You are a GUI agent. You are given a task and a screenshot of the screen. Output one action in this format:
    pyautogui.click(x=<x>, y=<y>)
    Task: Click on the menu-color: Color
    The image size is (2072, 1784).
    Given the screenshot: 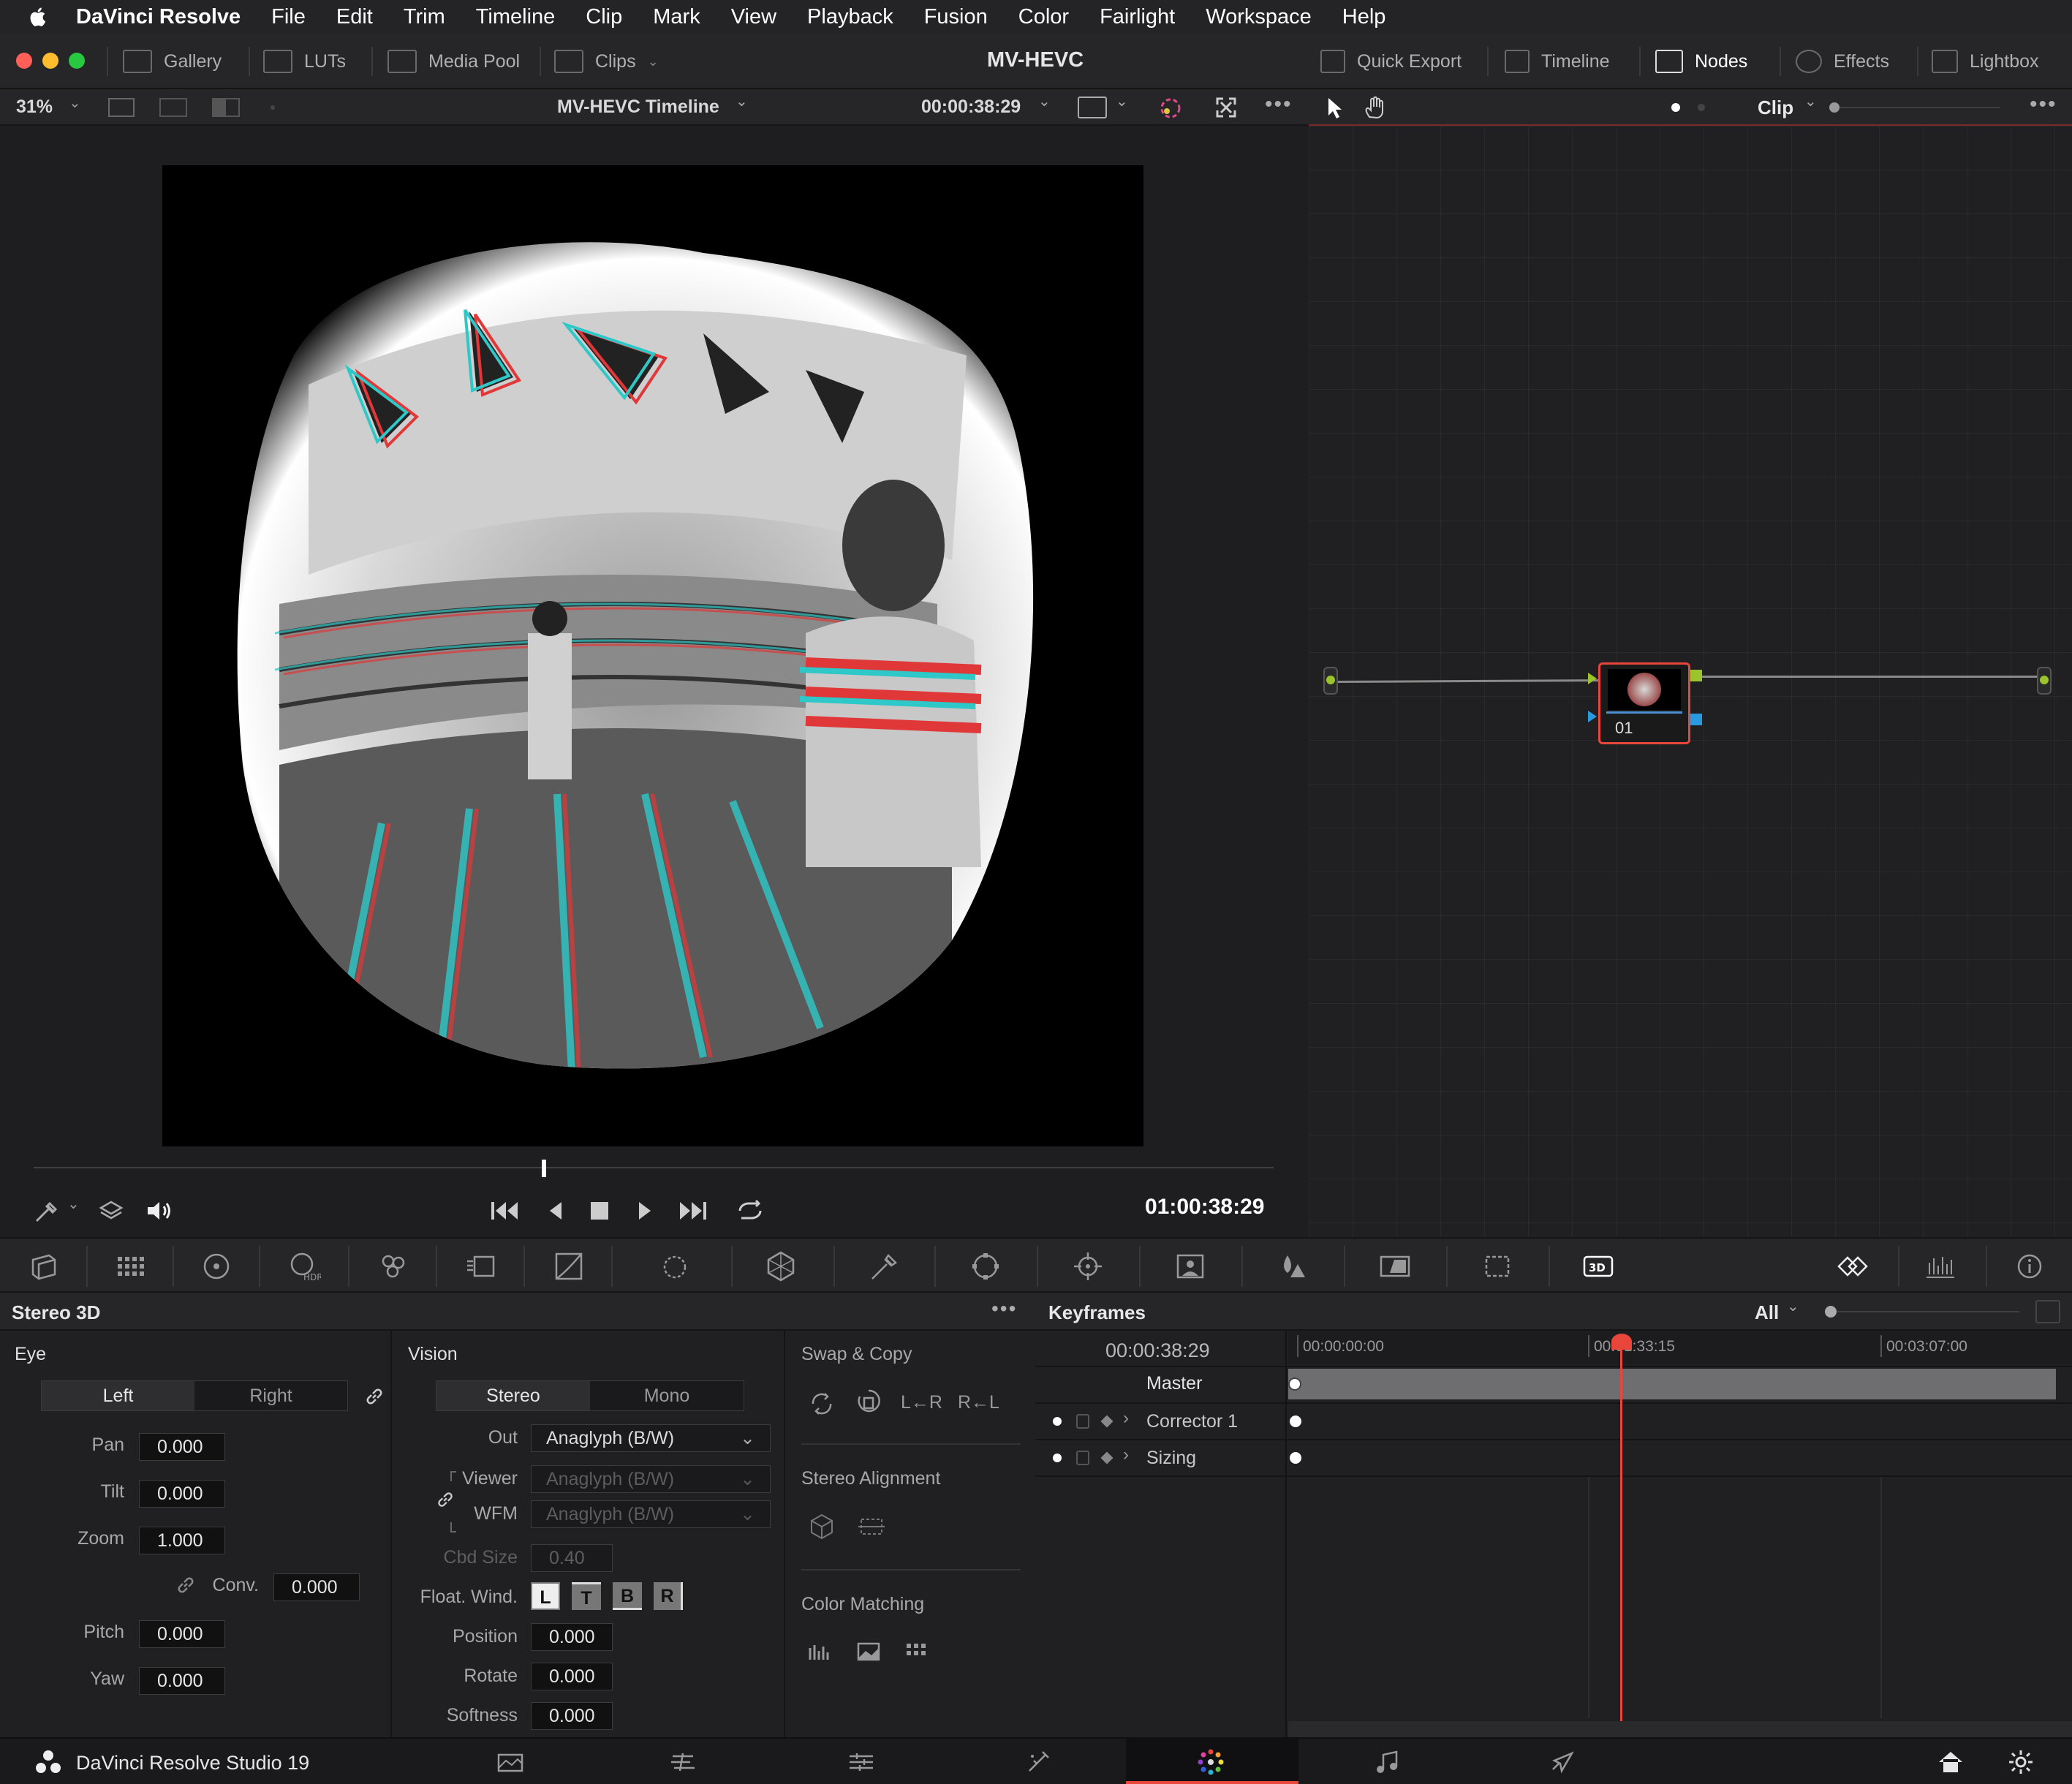 What is the action you would take?
    pyautogui.click(x=1044, y=17)
    